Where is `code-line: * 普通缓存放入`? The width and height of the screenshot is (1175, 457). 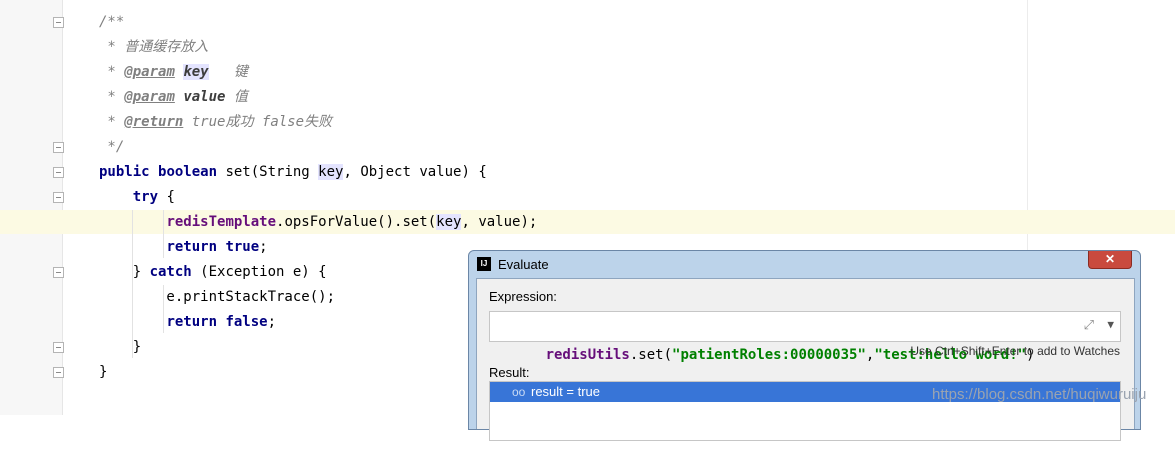
code-line: * 普通缓存放入 is located at coordinates (153, 47).